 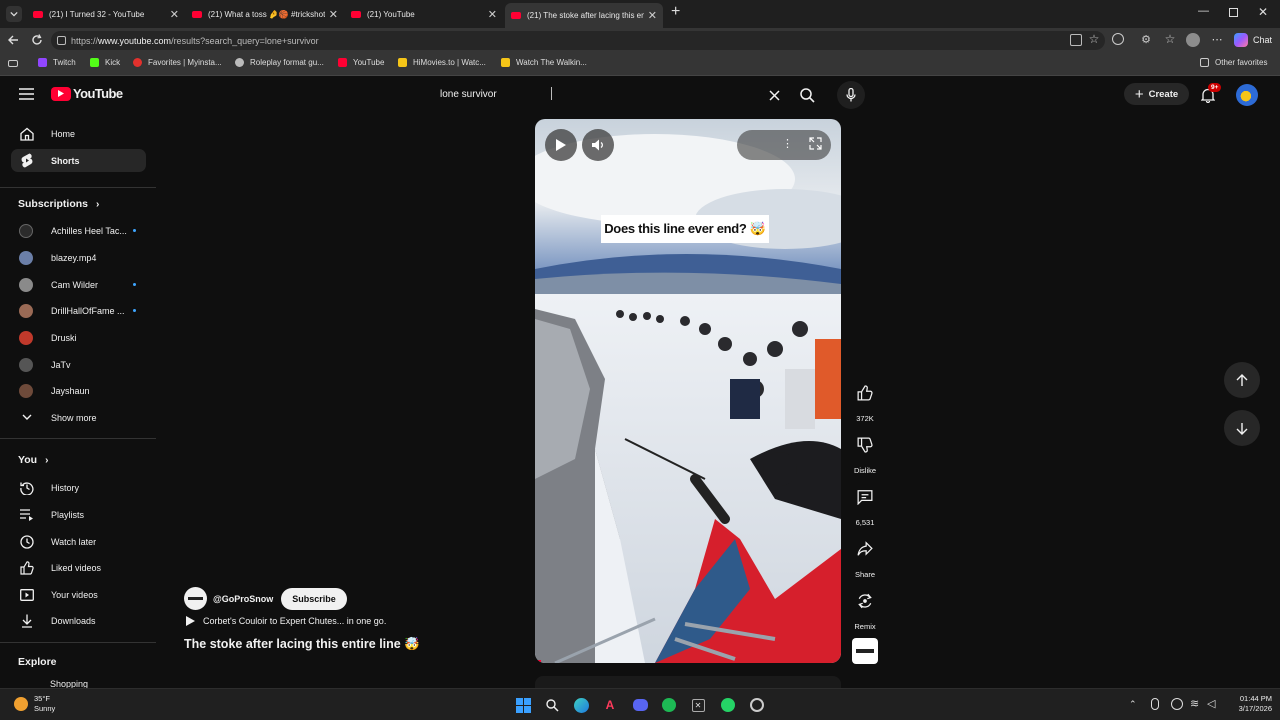 What do you see at coordinates (1262, 40) in the screenshot?
I see `chat-label: Chat` at bounding box center [1262, 40].